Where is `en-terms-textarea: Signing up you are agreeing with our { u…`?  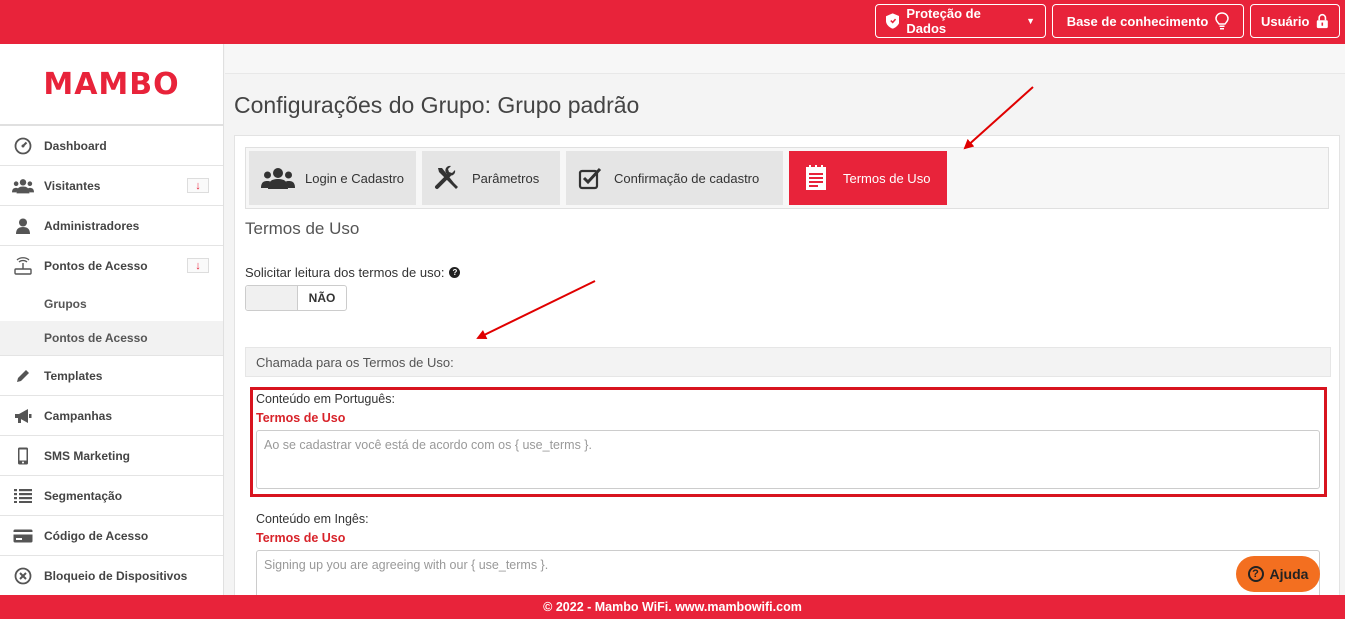 en-terms-textarea: Signing up you are agreeing with our { u… is located at coordinates (788, 574).